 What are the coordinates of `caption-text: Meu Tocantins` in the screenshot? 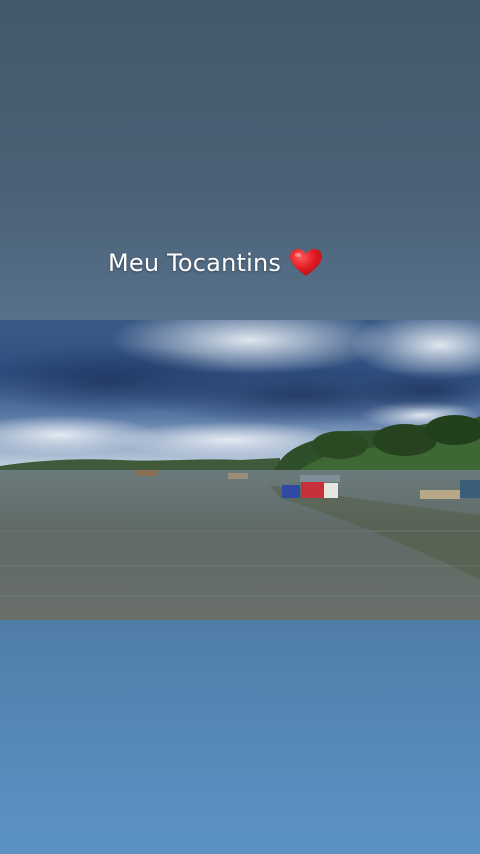 It's located at (195, 263).